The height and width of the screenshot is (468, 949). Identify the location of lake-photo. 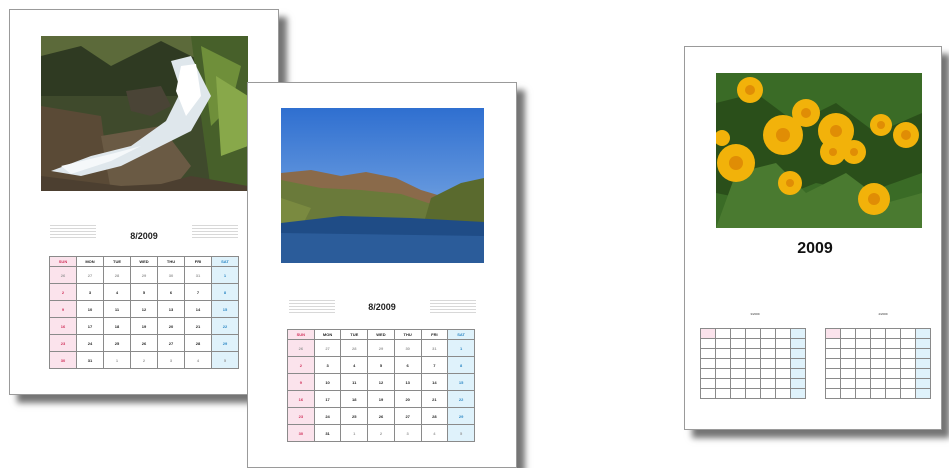
(382, 185).